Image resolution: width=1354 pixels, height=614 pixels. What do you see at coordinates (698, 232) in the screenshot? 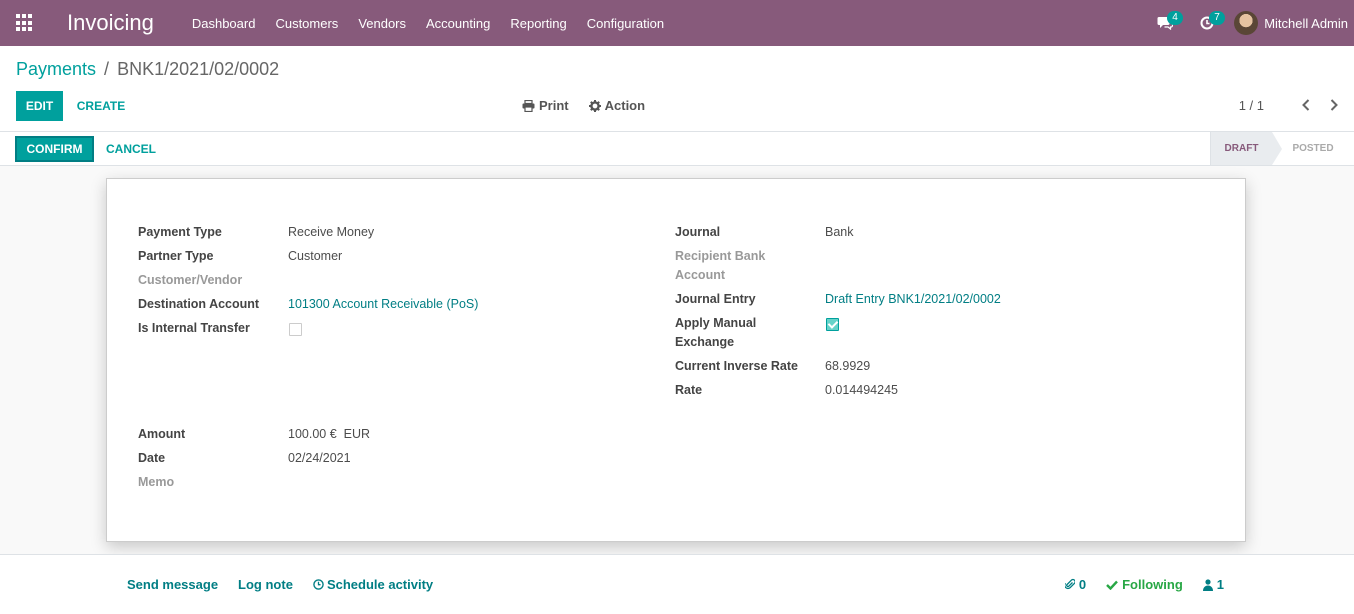
I see `journal-label: Journal` at bounding box center [698, 232].